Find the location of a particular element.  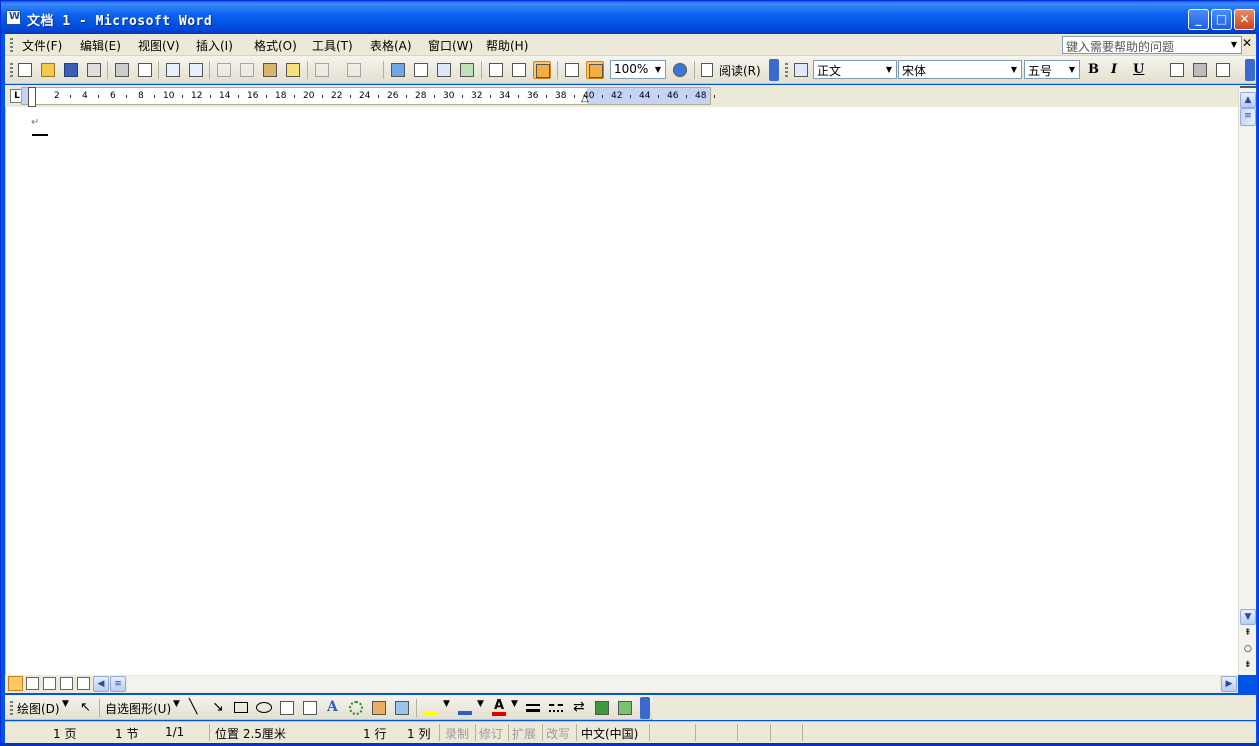

word-app-icon is located at coordinates (13, 17).